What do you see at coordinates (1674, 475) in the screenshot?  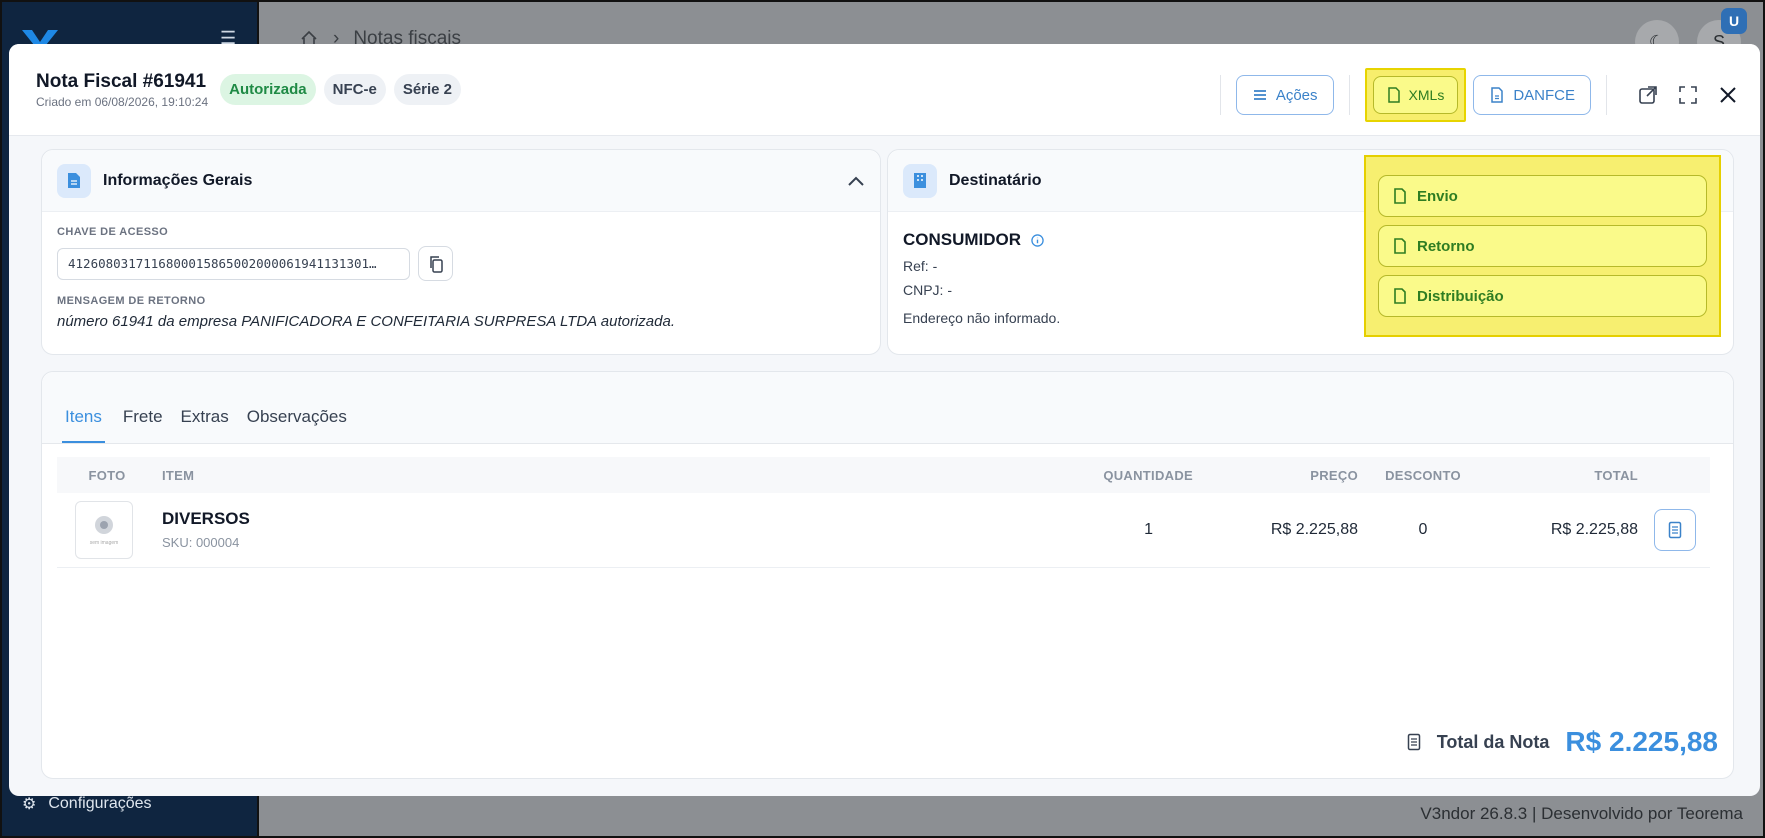 I see `col-actions` at bounding box center [1674, 475].